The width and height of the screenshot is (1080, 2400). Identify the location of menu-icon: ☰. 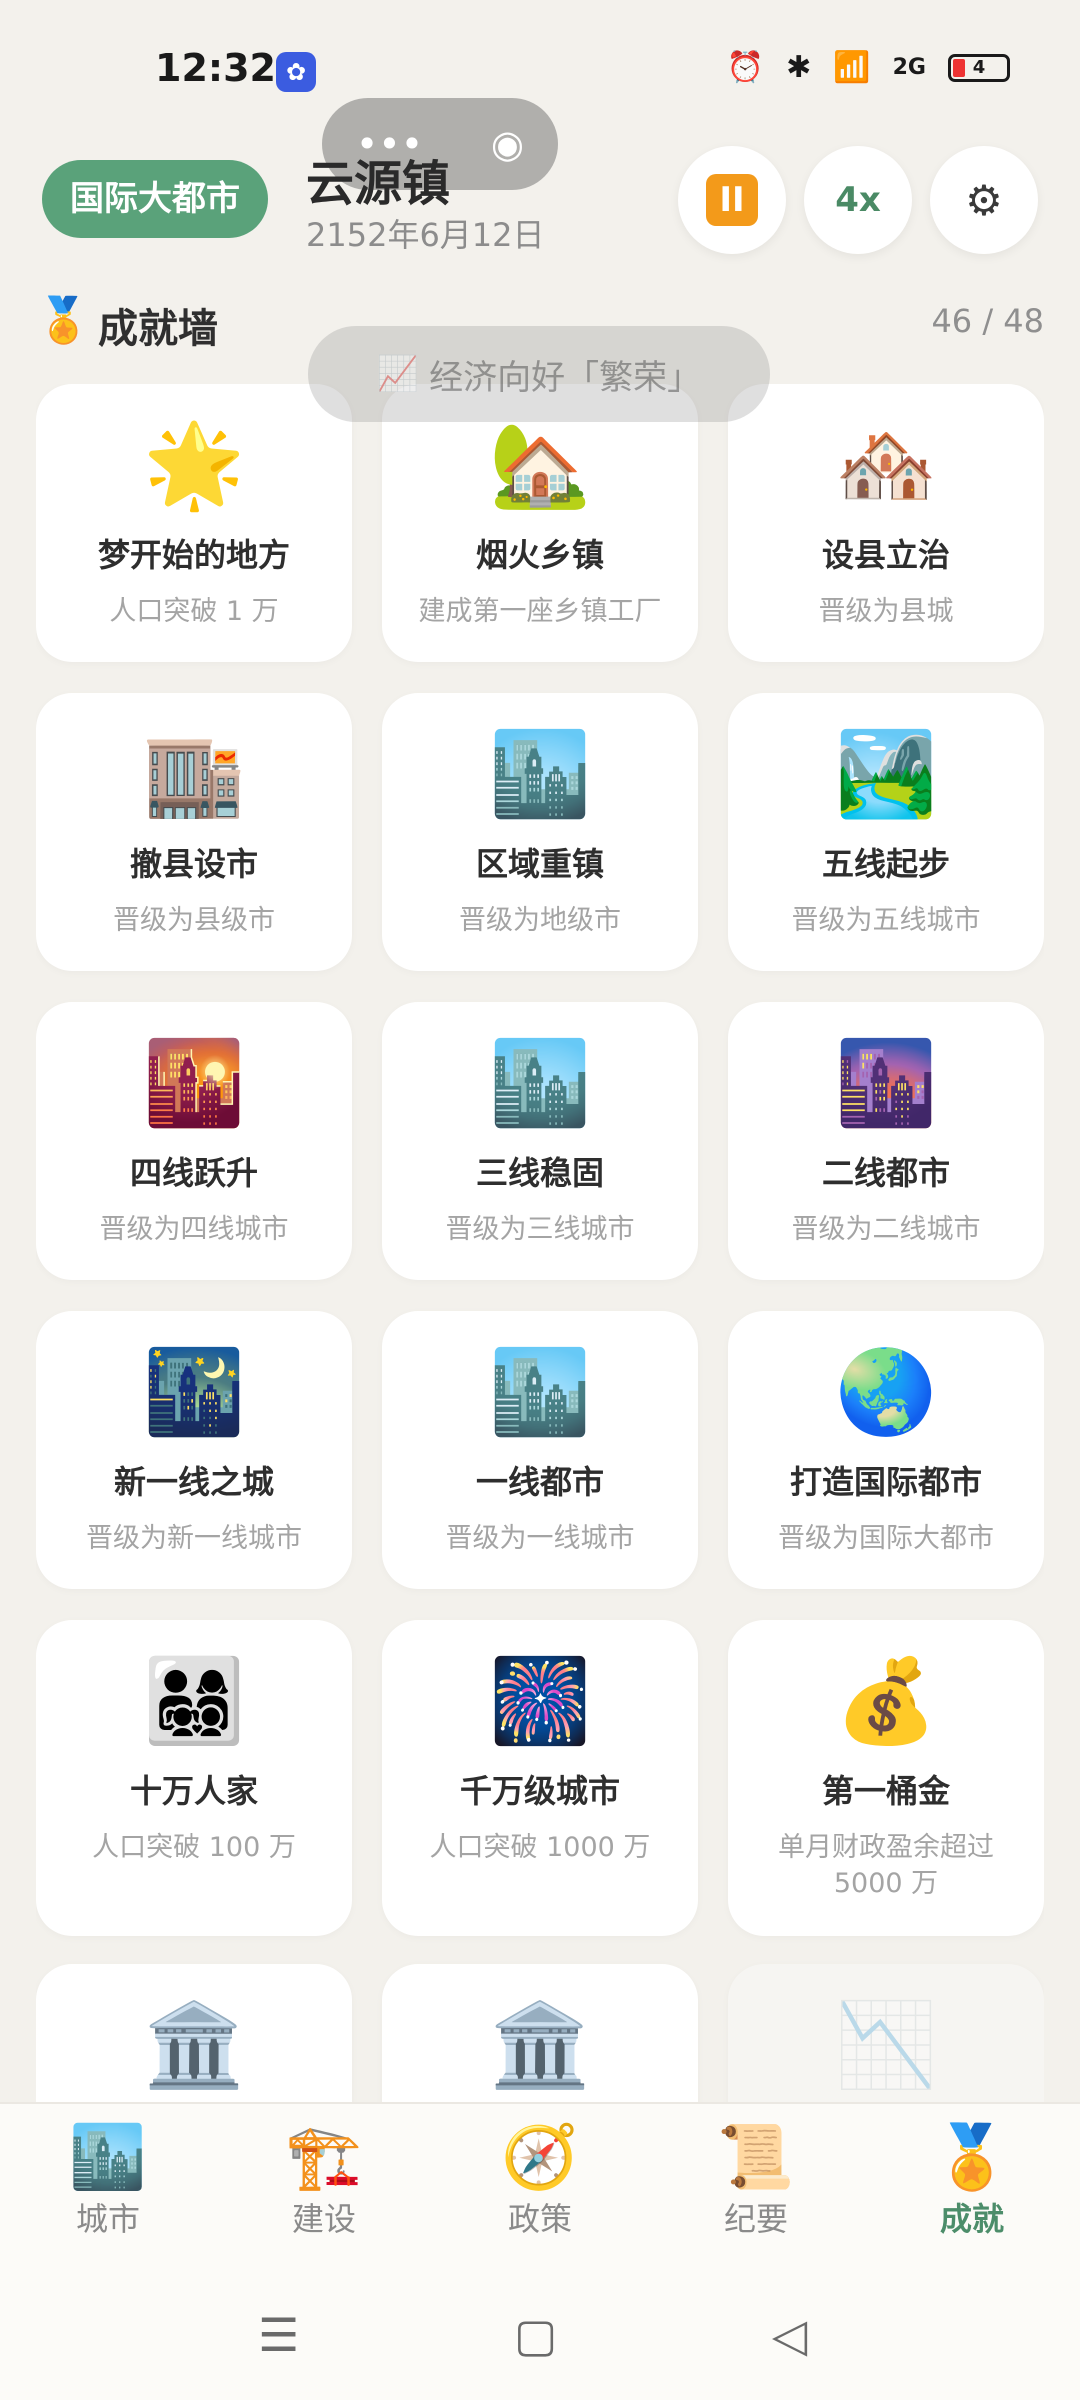
(278, 2335).